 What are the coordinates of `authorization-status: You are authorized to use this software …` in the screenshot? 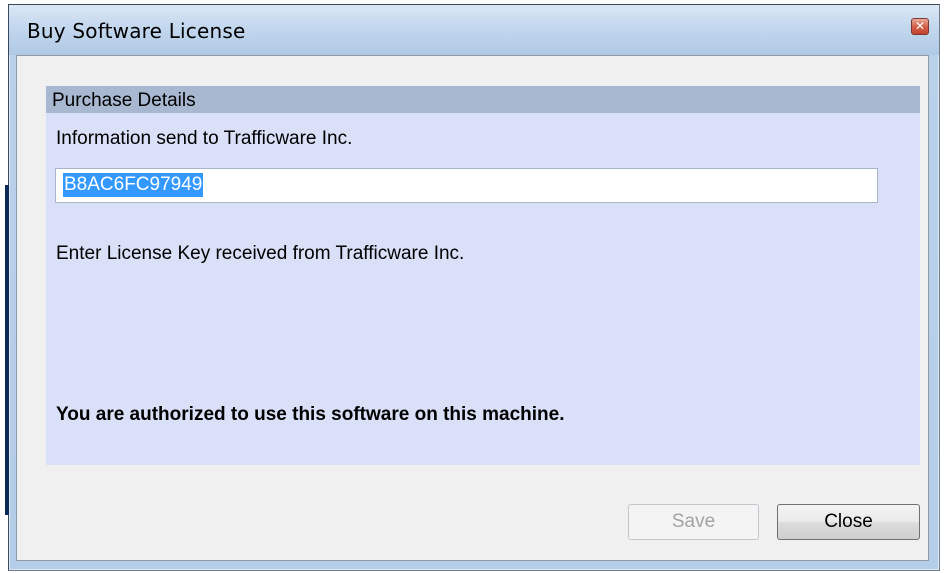 It's located at (310, 414).